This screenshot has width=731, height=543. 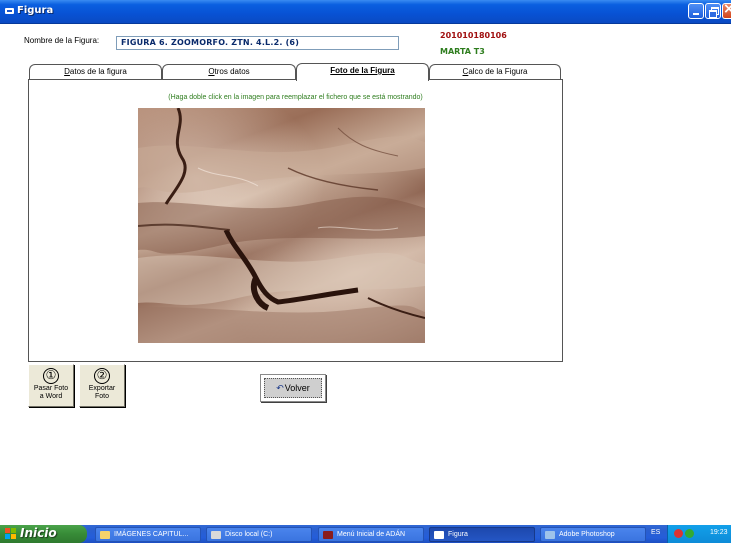 I want to click on close-button, so click(x=726, y=10).